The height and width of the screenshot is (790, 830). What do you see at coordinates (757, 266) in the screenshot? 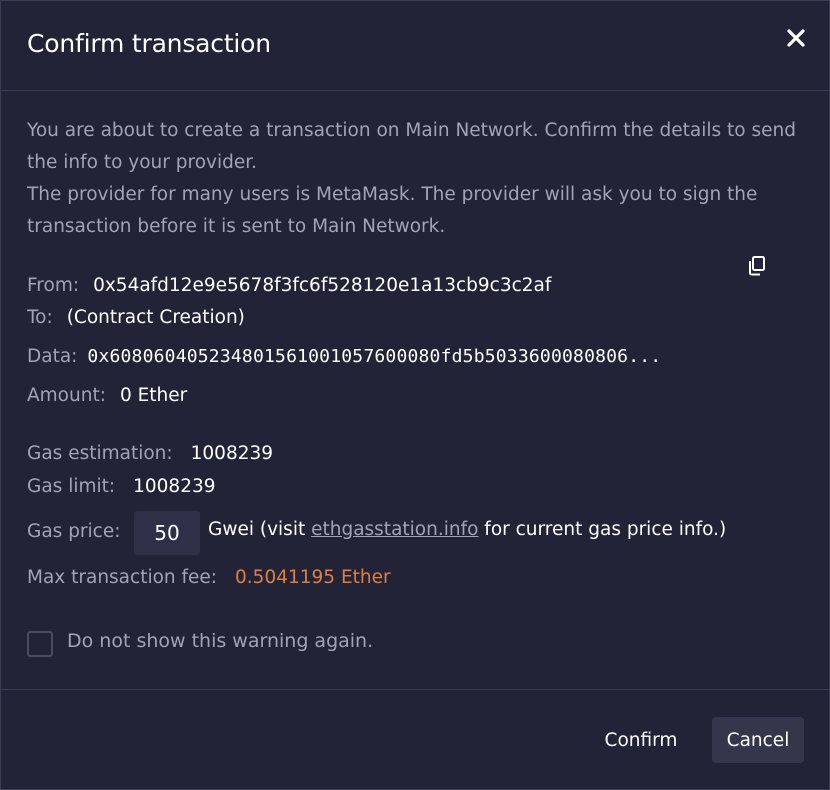
I see `copy-icon` at bounding box center [757, 266].